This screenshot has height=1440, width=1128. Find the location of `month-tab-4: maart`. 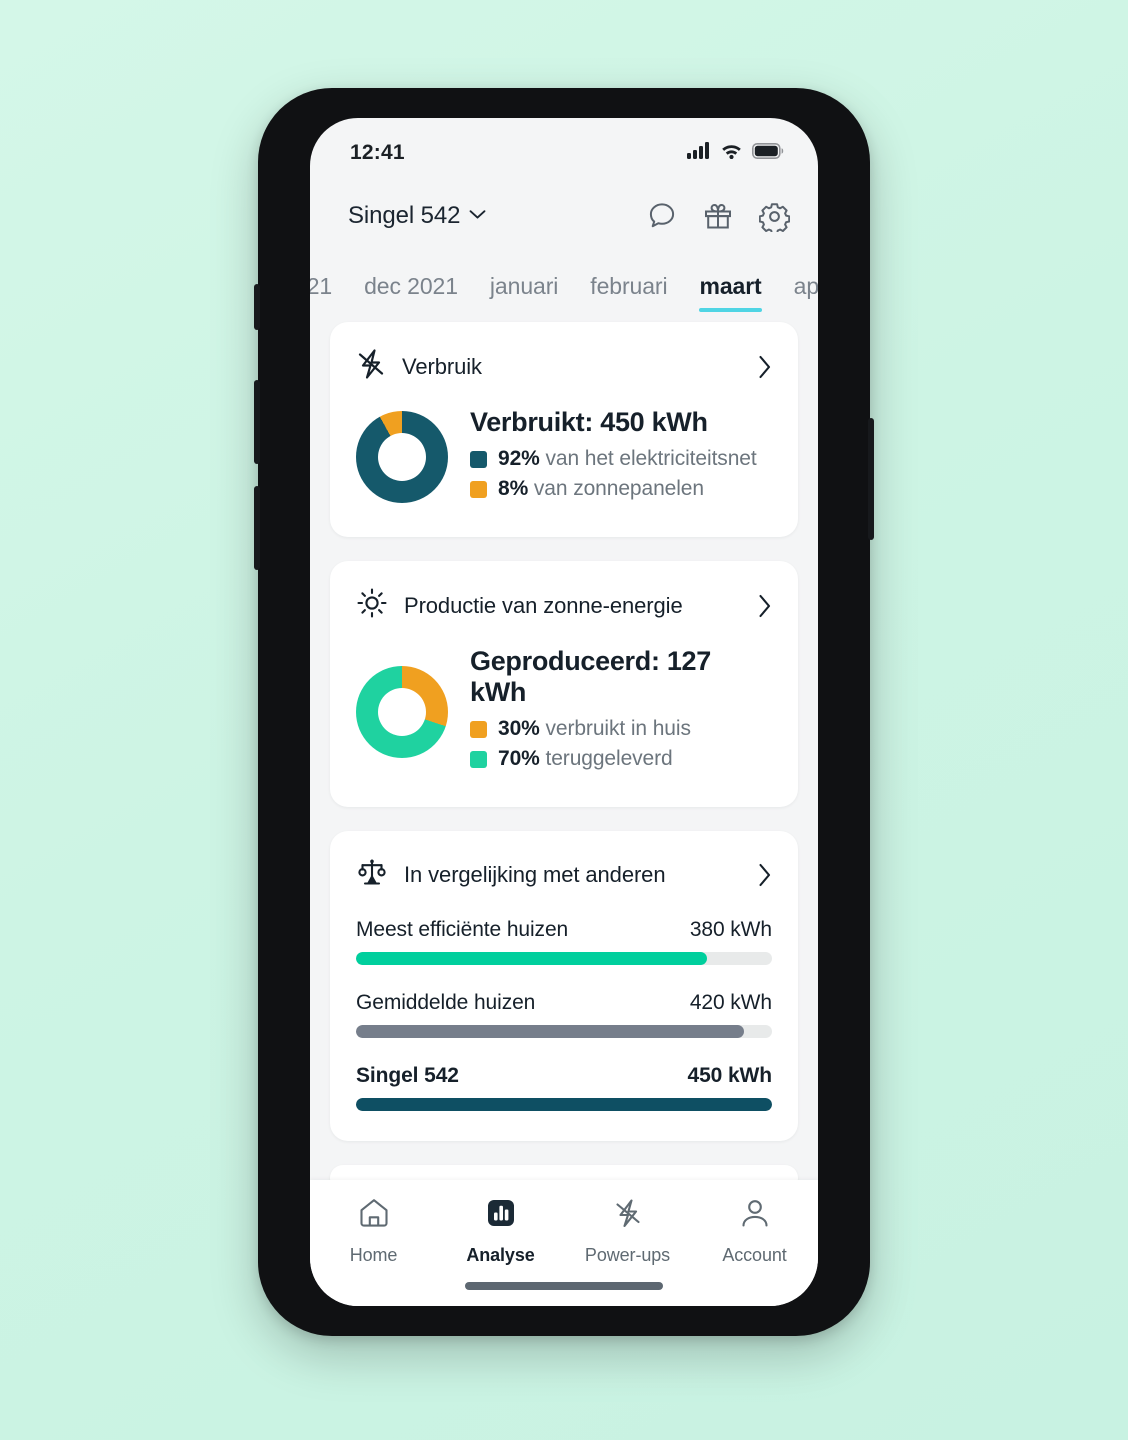

month-tab-4: maart is located at coordinates (730, 292).